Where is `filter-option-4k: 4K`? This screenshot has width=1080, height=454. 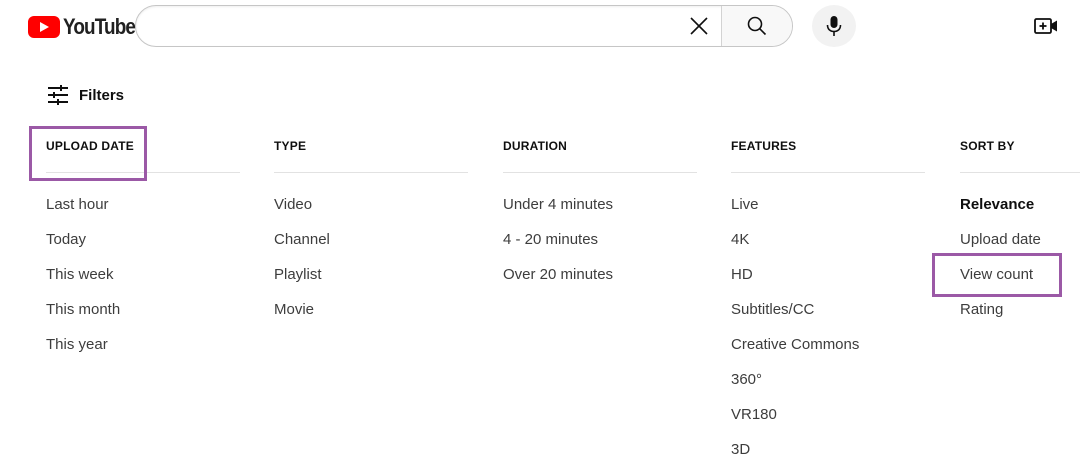 filter-option-4k: 4K is located at coordinates (828, 239).